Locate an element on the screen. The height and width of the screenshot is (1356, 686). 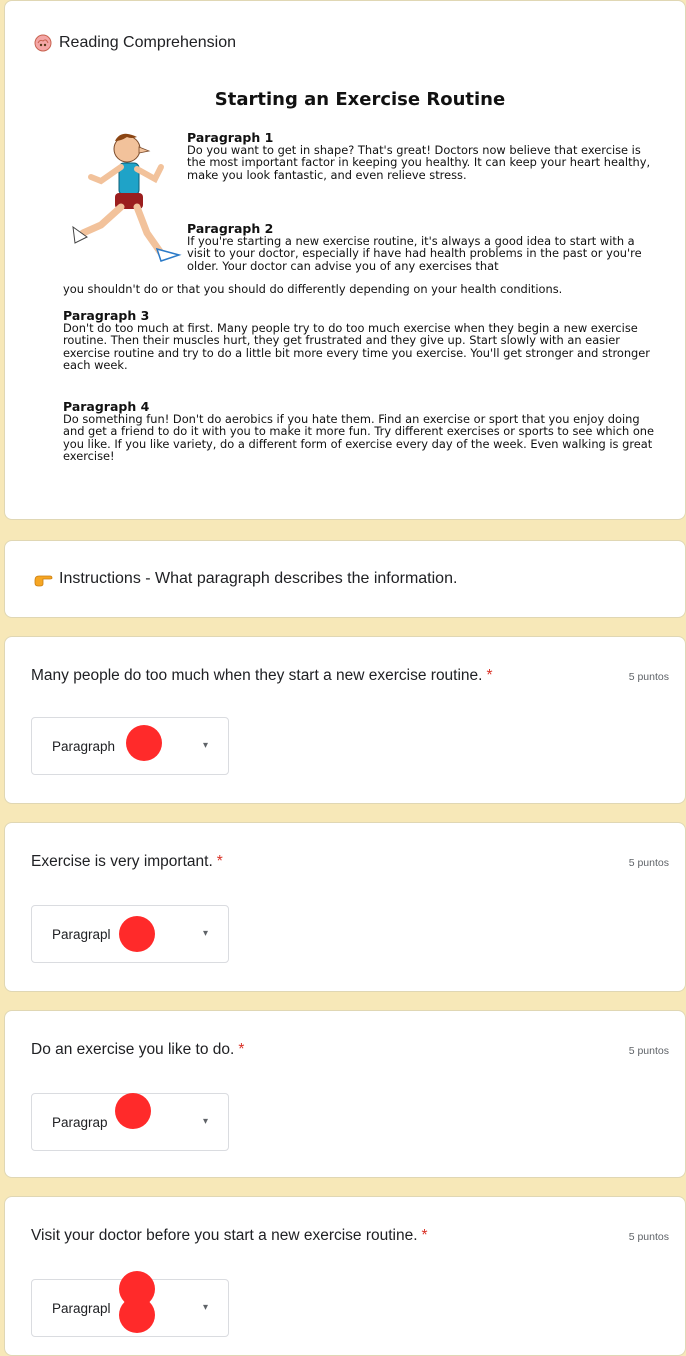
question-4-points: 5 puntos is located at coordinates (648, 1237).